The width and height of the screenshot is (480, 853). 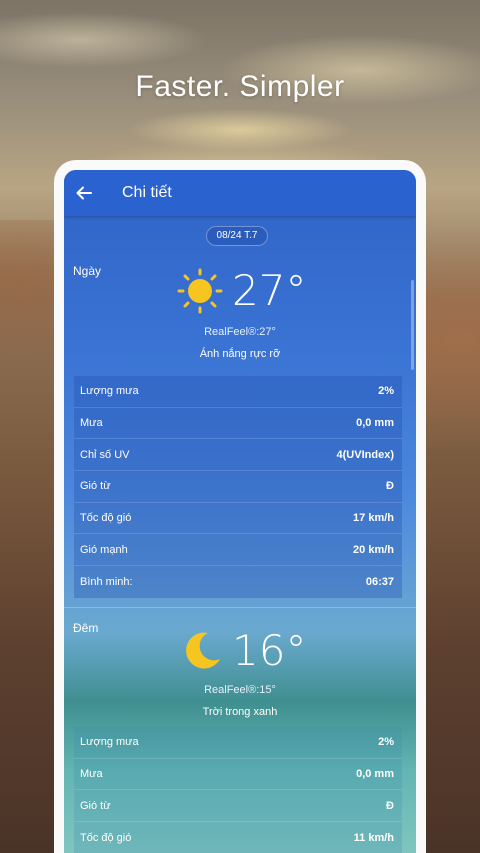 I want to click on arrow-left-icon, so click(x=84, y=193).